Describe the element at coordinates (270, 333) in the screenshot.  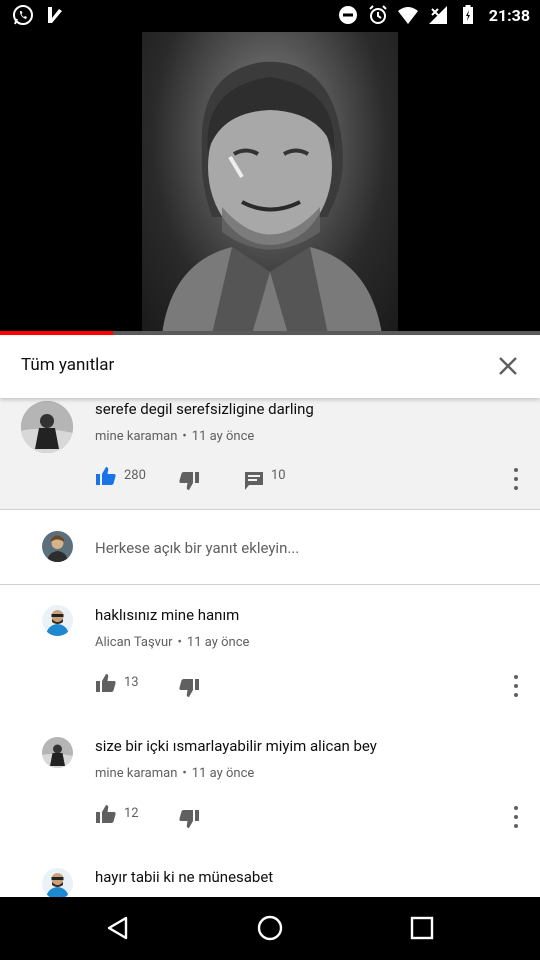
I see `video-progress-bar` at that location.